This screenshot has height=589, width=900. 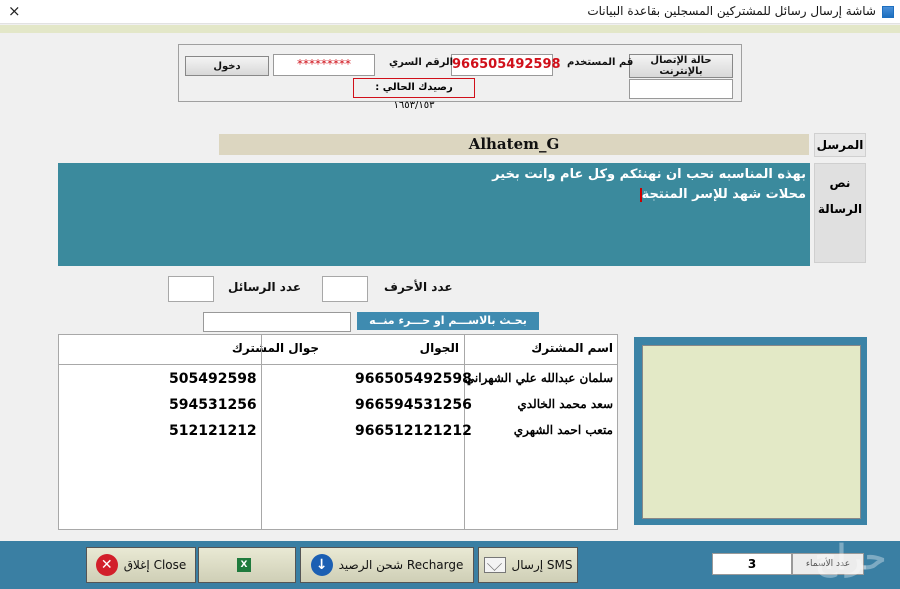 I want to click on header-stripe, so click(x=450, y=29).